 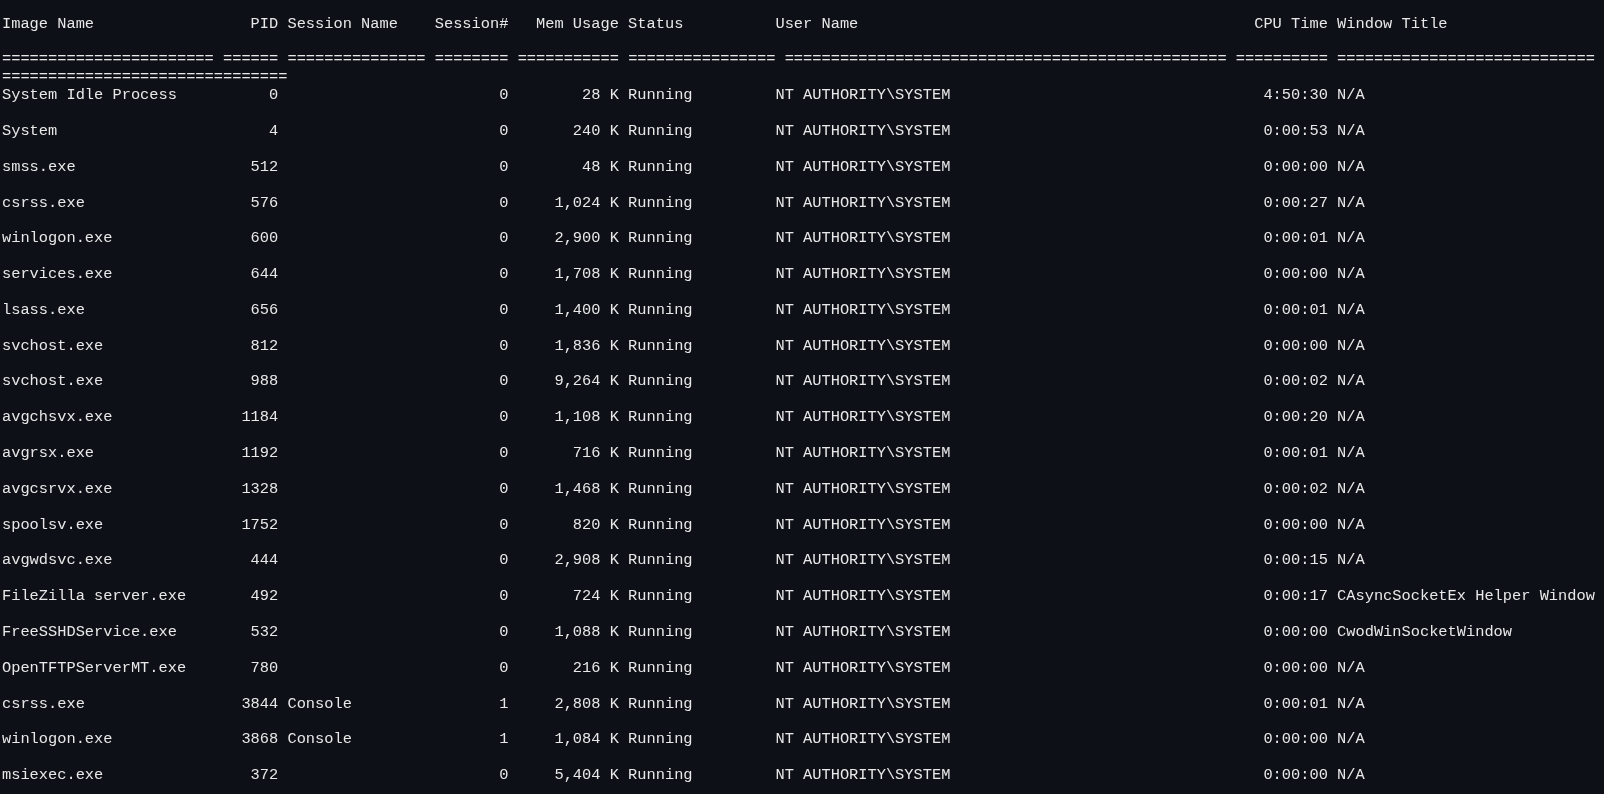 I want to click on table-cell: 492, so click(x=264, y=596).